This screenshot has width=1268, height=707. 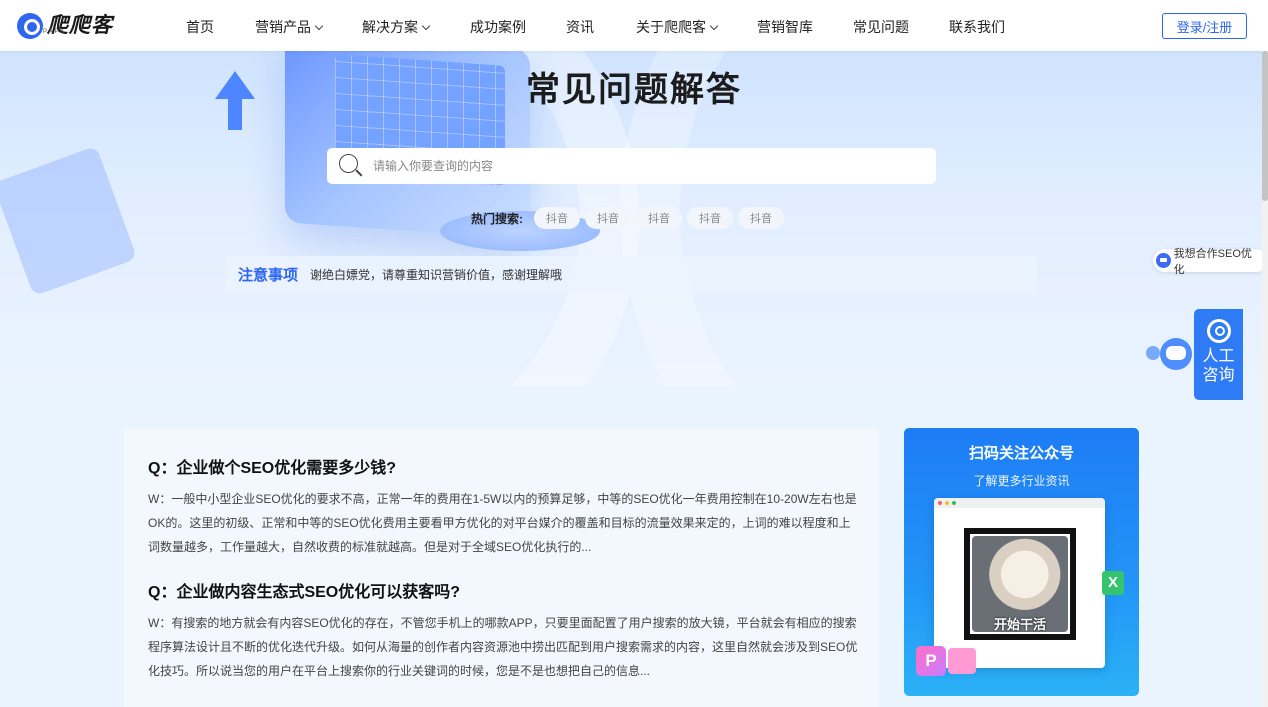 I want to click on nav-item-home: 首页, so click(x=200, y=27).